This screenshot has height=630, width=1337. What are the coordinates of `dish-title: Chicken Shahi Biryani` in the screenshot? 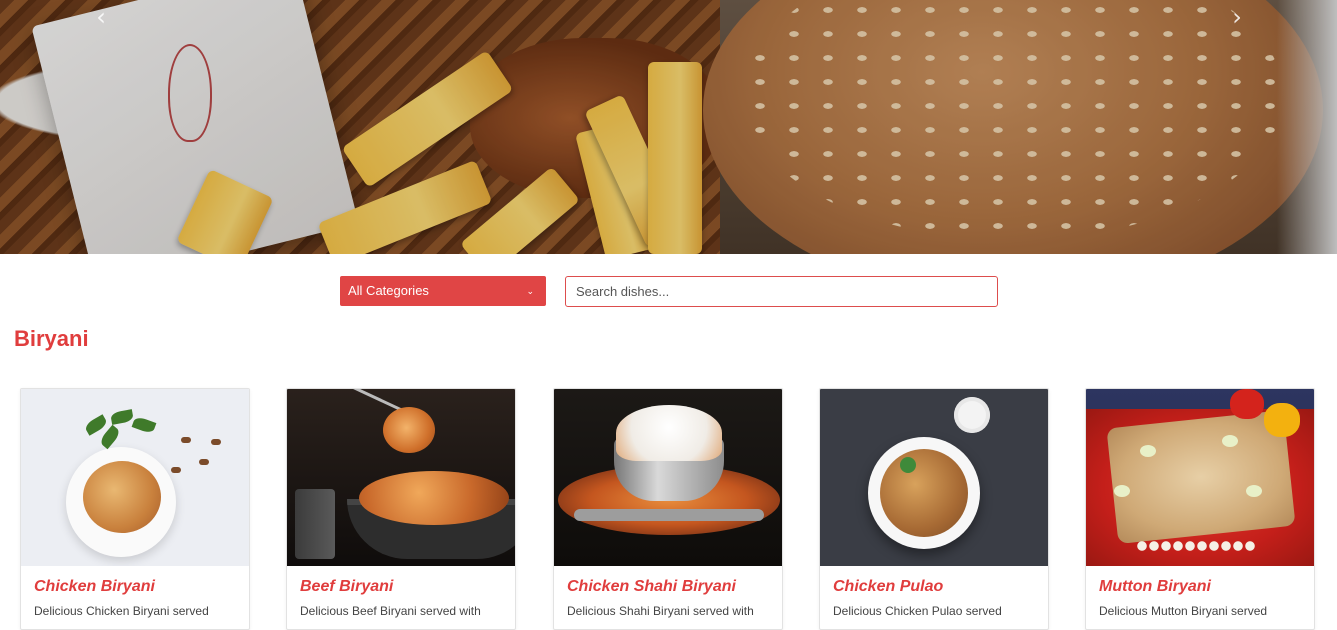 It's located at (651, 587).